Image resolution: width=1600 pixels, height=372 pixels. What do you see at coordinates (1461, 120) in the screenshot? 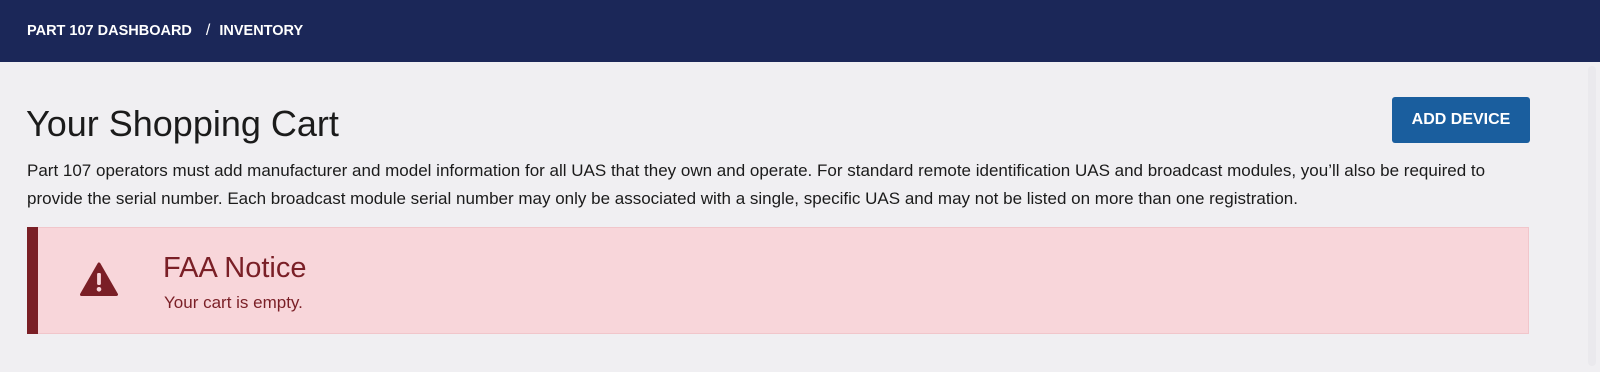
I see `add-device-button: ADD DEVICE` at bounding box center [1461, 120].